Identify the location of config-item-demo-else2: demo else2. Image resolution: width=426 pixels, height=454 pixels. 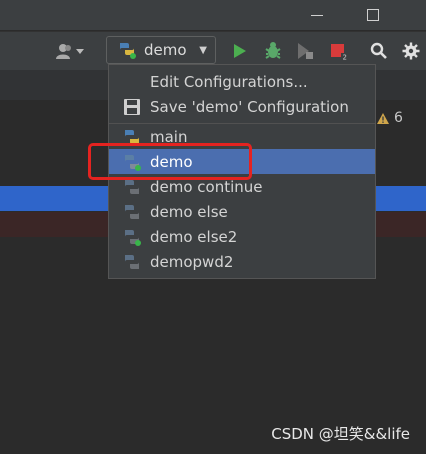
(242, 236).